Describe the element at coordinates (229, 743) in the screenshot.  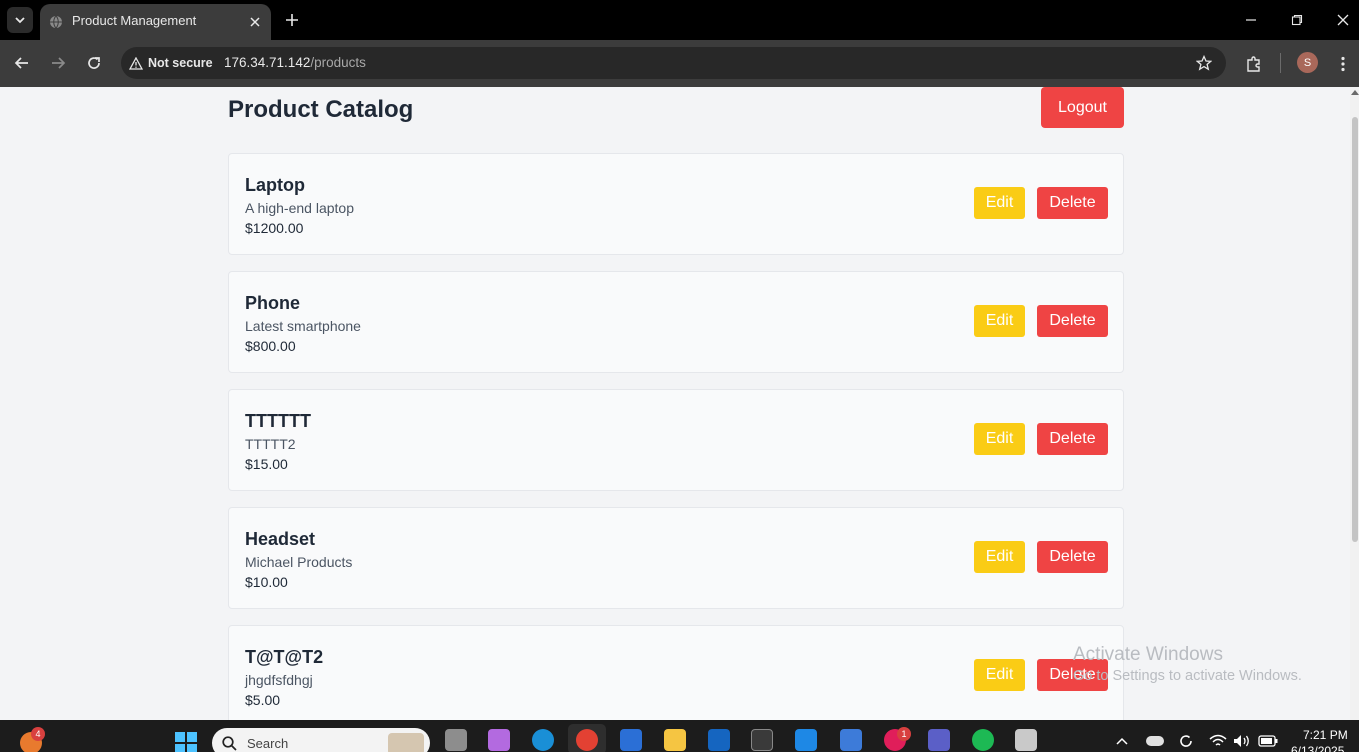
I see `search-icon` at that location.